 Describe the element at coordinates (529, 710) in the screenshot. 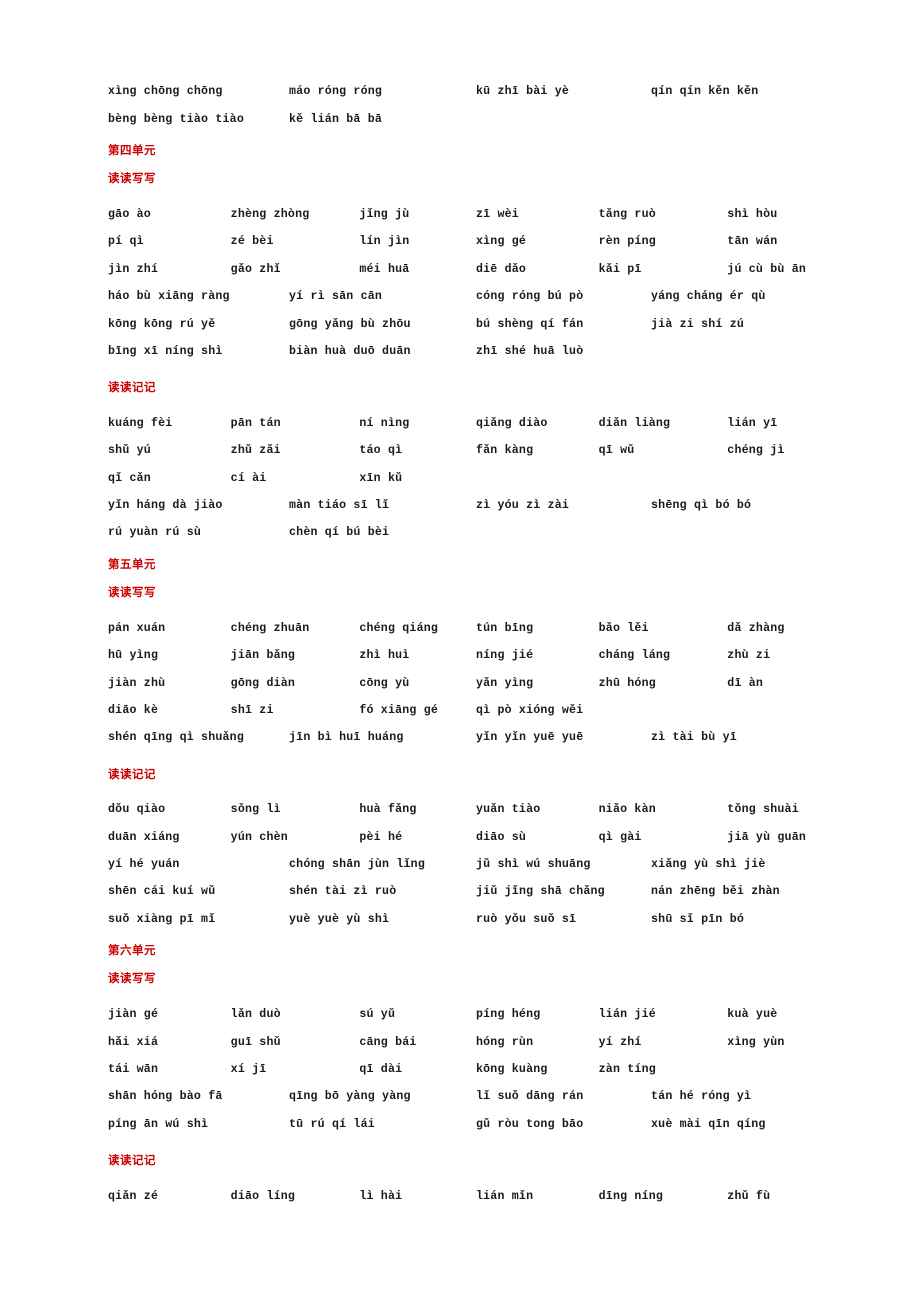

I see `word-cell: qì pò xióng wěi` at that location.